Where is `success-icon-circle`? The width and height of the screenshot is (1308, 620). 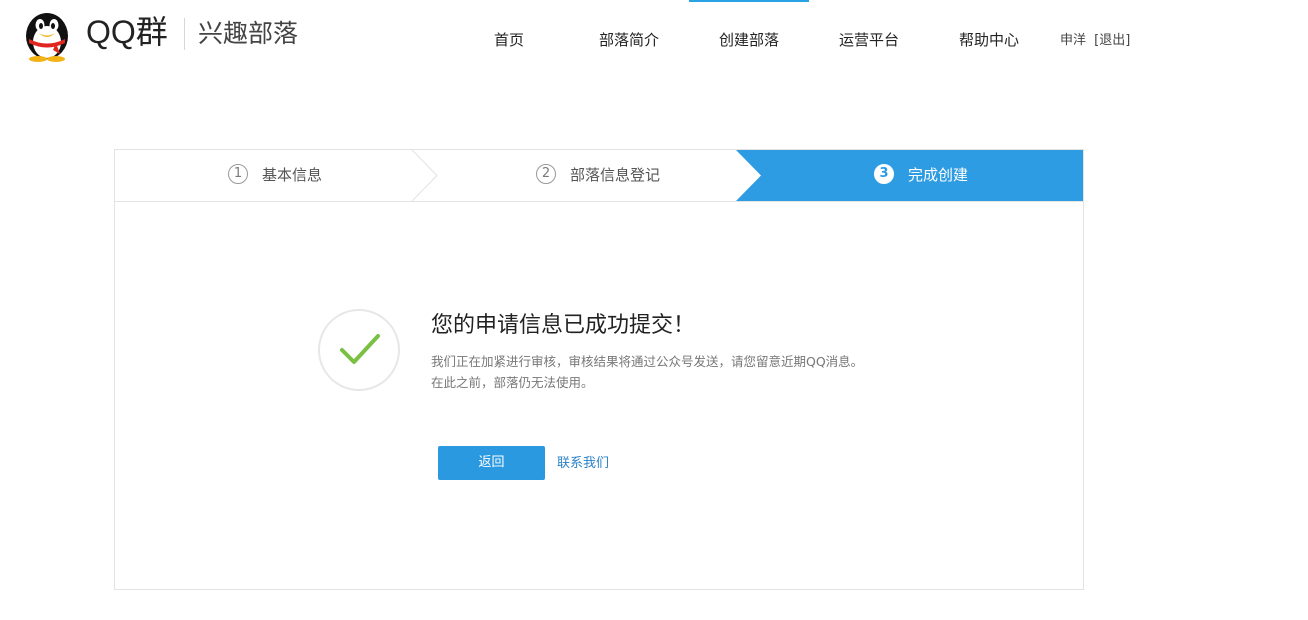 success-icon-circle is located at coordinates (359, 350).